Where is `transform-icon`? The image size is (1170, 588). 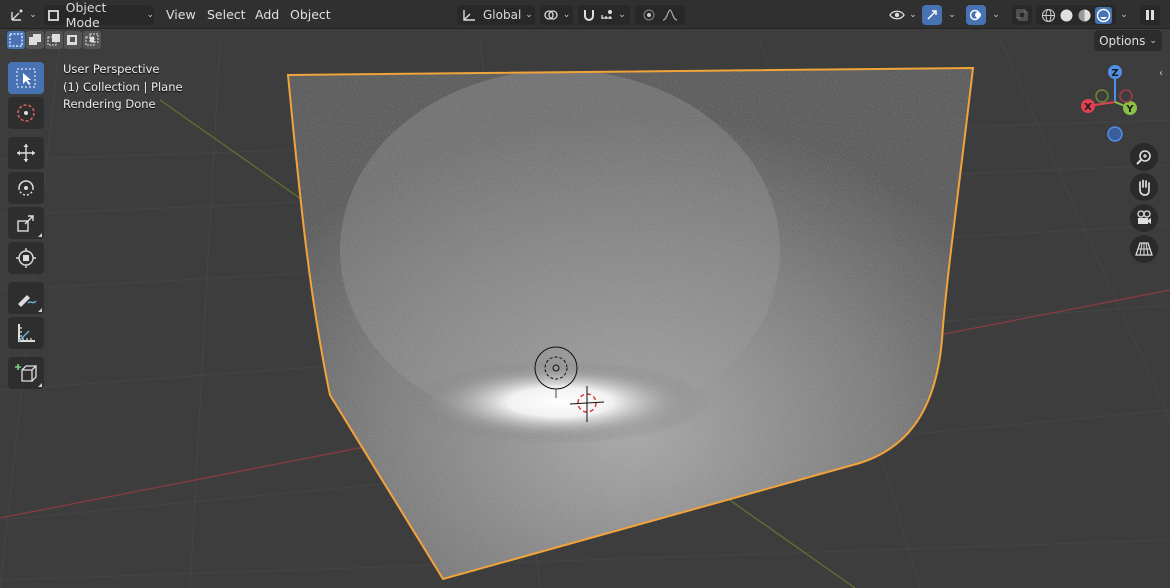 transform-icon is located at coordinates (26, 258).